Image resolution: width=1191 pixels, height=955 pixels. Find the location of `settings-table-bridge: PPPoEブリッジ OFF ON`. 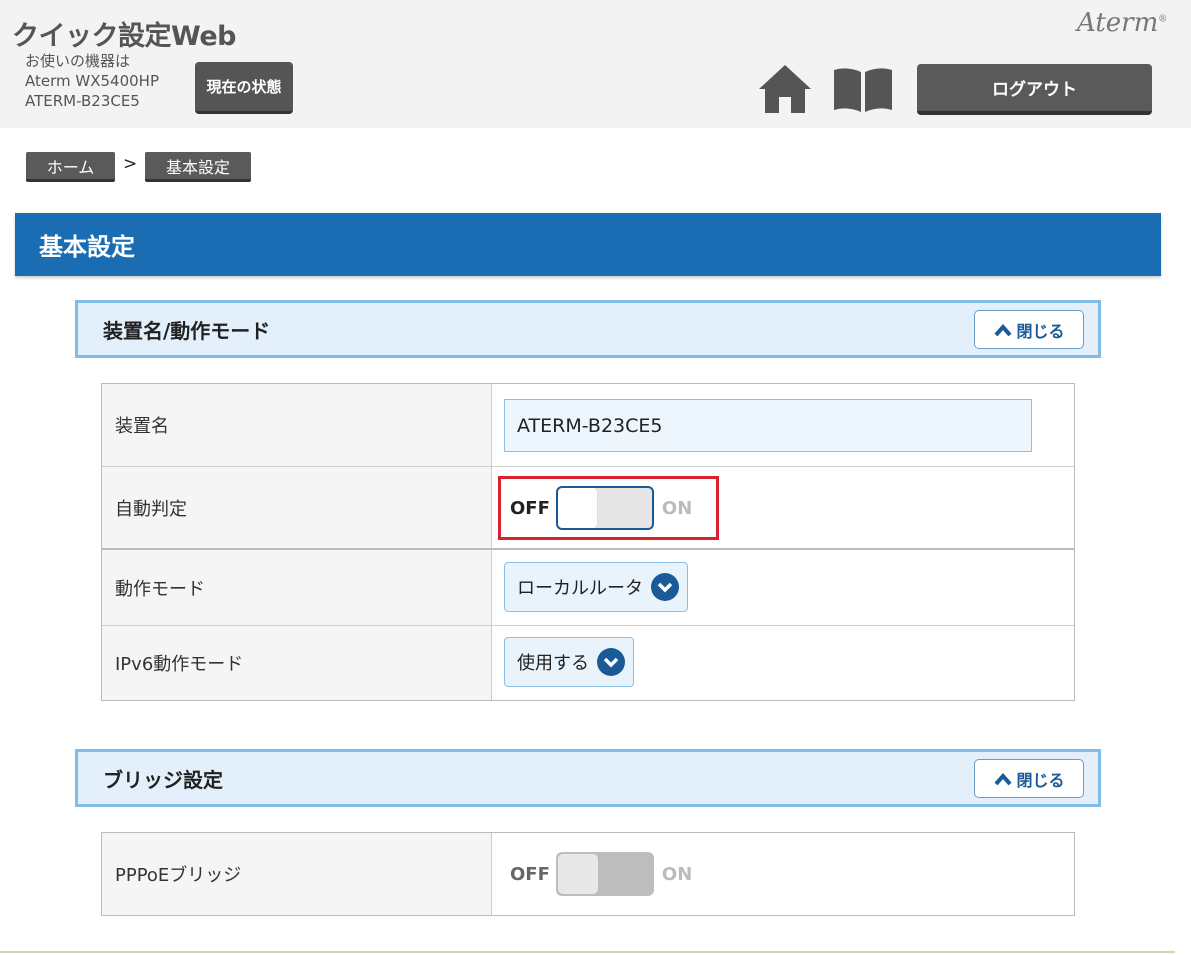

settings-table-bridge: PPPoEブリッジ OFF ON is located at coordinates (588, 874).